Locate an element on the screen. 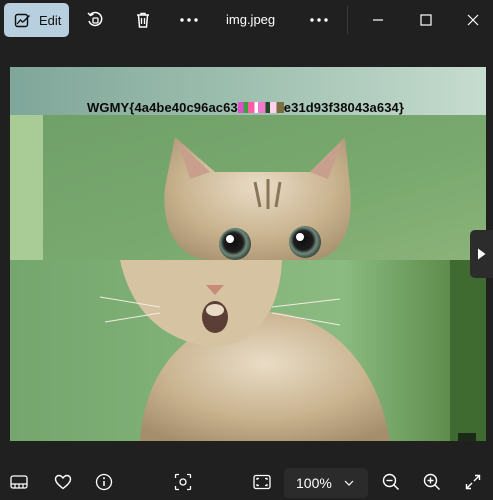  rotate-icon is located at coordinates (95, 20).